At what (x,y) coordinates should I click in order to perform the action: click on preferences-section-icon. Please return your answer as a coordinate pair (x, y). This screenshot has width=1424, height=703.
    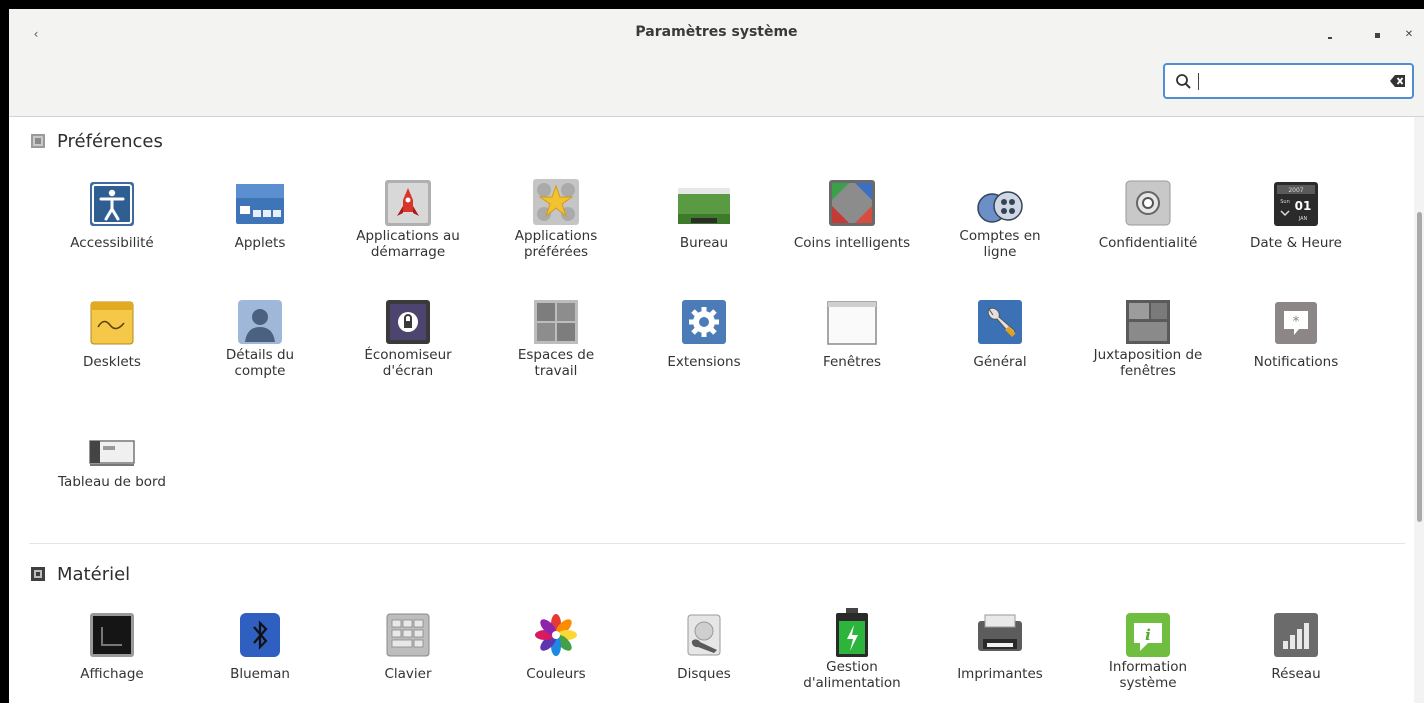
    Looking at the image, I should click on (38, 141).